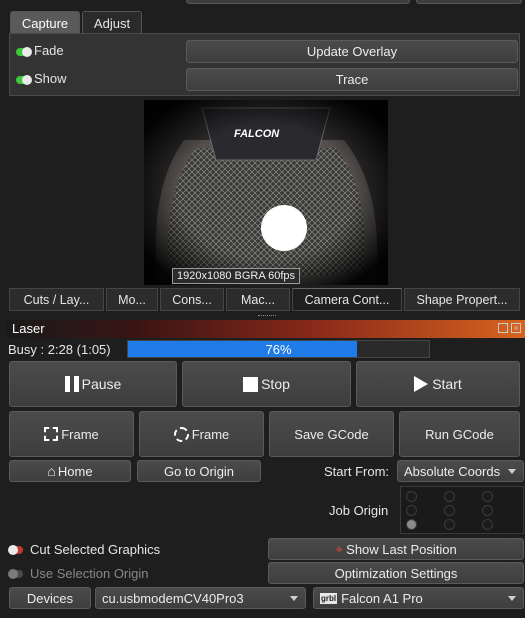 The height and width of the screenshot is (618, 525). Describe the element at coordinates (339, 548) in the screenshot. I see `crosshair-icon: ⌖` at that location.